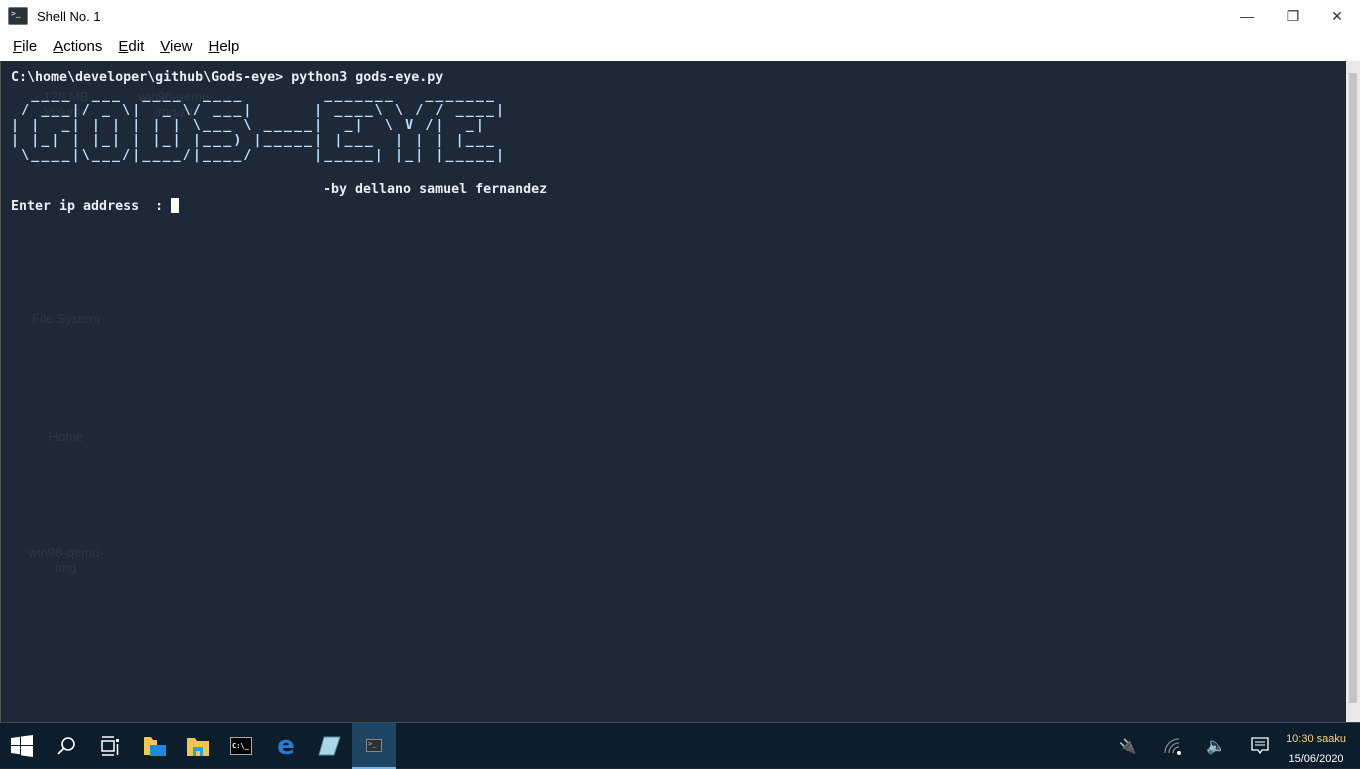 The image size is (1360, 769). I want to click on shell-icon: >_, so click(374, 746).